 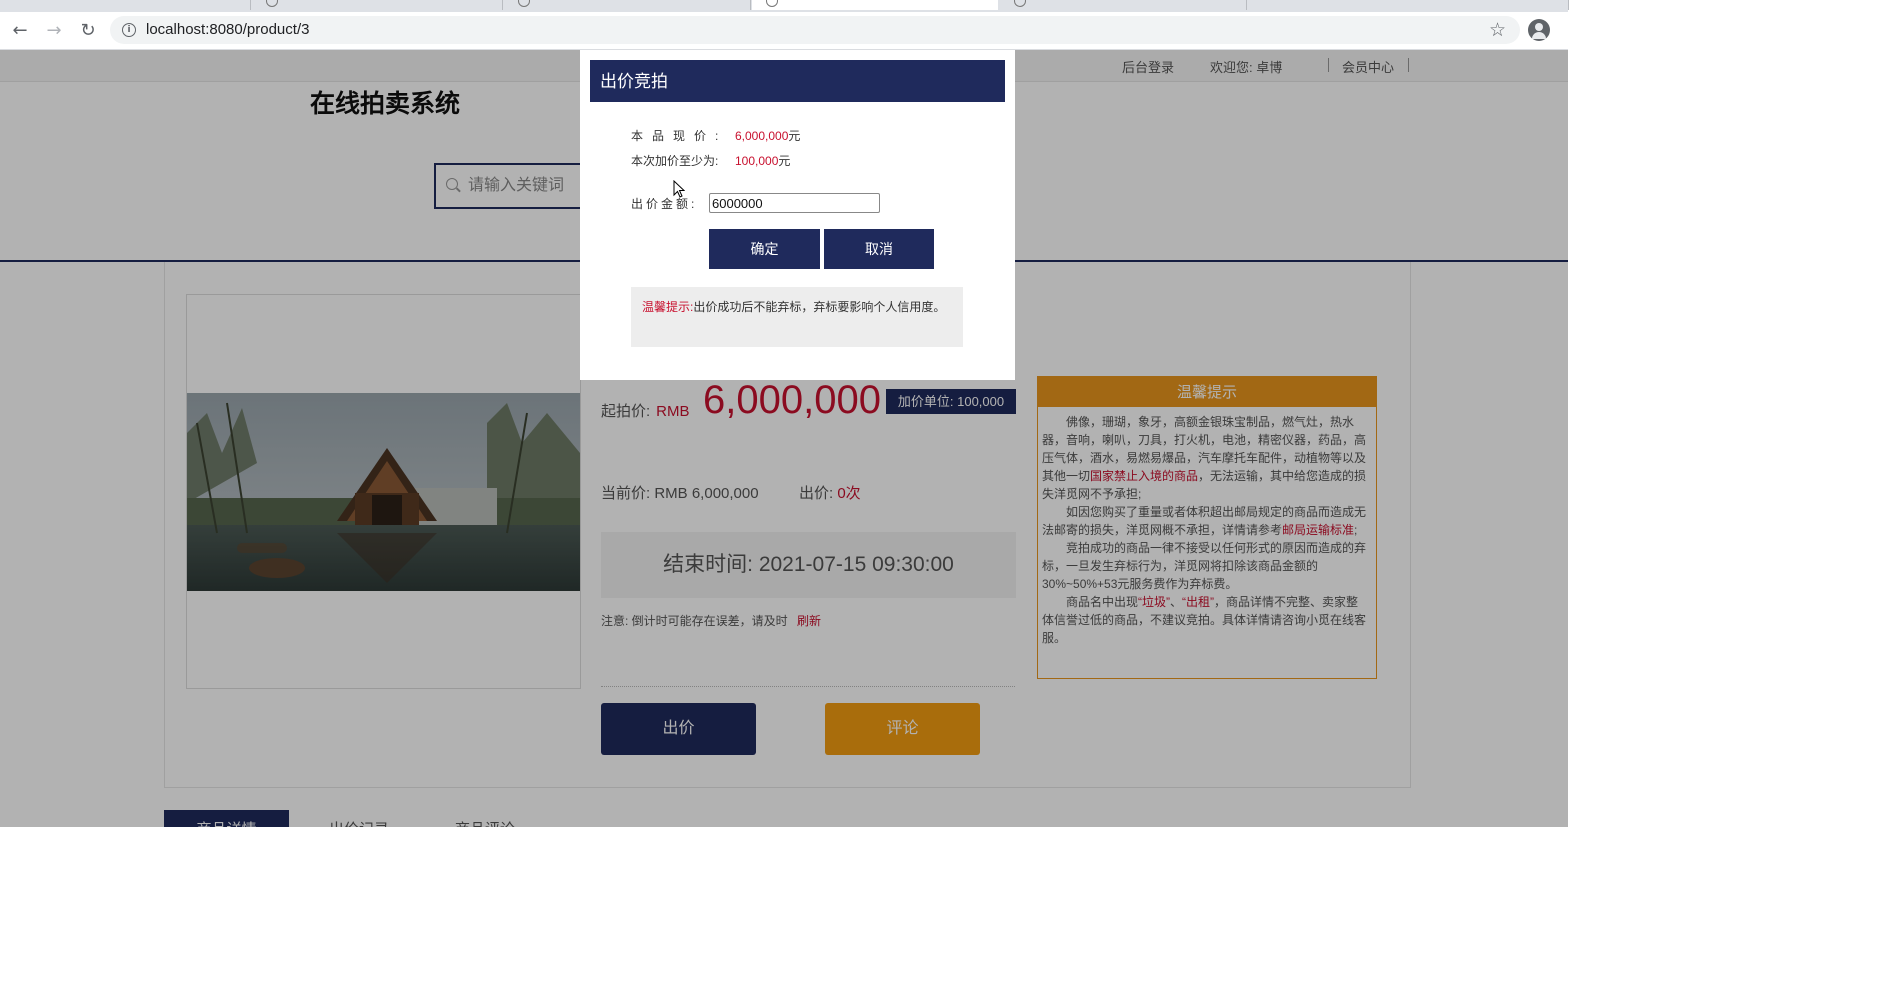 What do you see at coordinates (679, 136) in the screenshot?
I see `dialog-current-price-label: 本品现价:` at bounding box center [679, 136].